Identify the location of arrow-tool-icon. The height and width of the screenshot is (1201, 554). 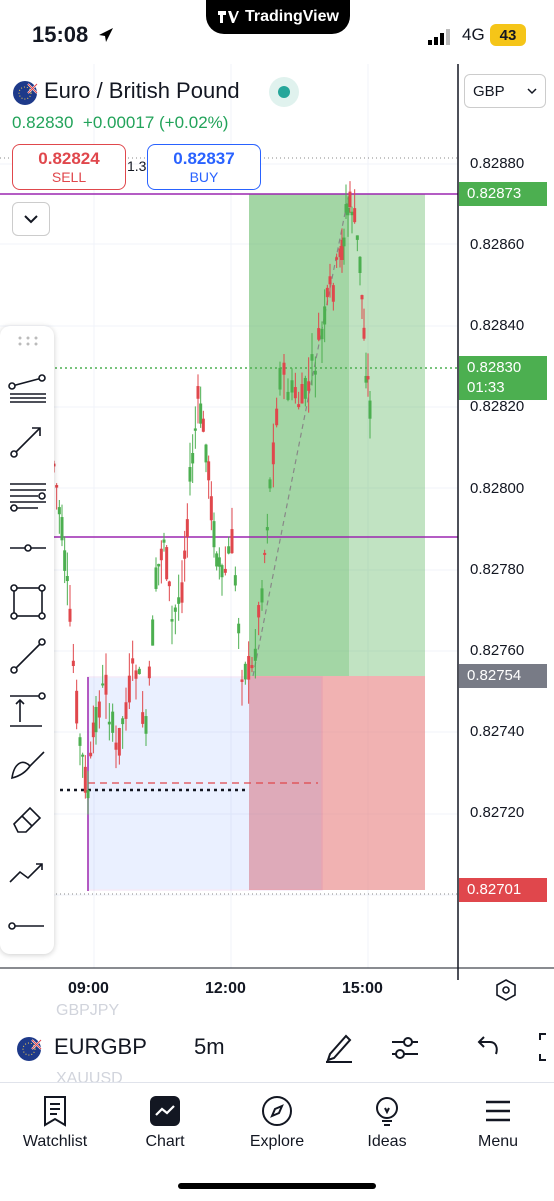
(28, 440).